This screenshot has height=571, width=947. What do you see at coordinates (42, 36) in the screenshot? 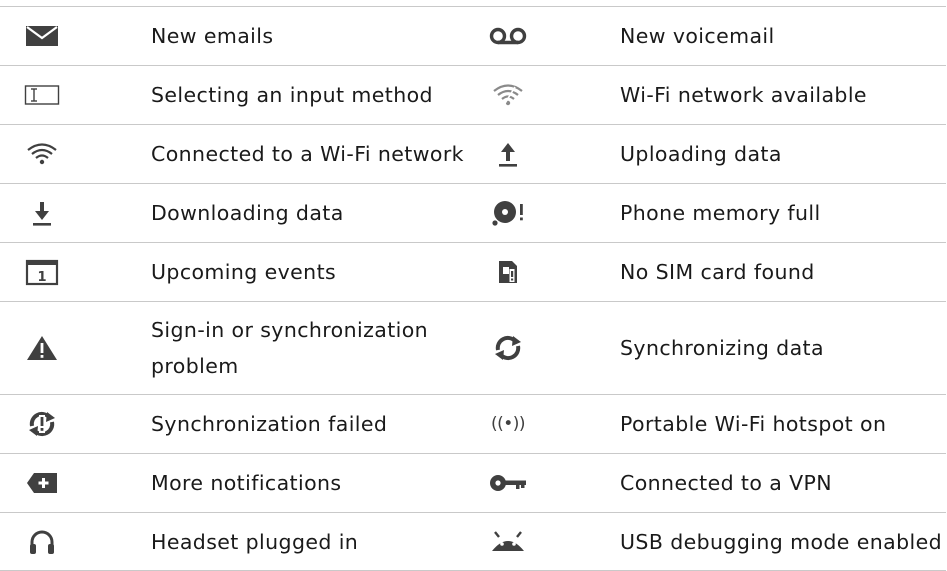
I see `email-icon` at bounding box center [42, 36].